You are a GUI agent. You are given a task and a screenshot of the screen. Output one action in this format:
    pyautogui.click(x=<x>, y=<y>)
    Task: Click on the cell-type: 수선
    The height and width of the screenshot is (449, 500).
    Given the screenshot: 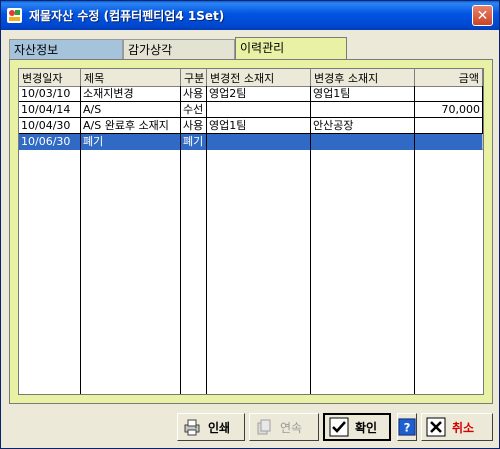 What is the action you would take?
    pyautogui.click(x=194, y=110)
    